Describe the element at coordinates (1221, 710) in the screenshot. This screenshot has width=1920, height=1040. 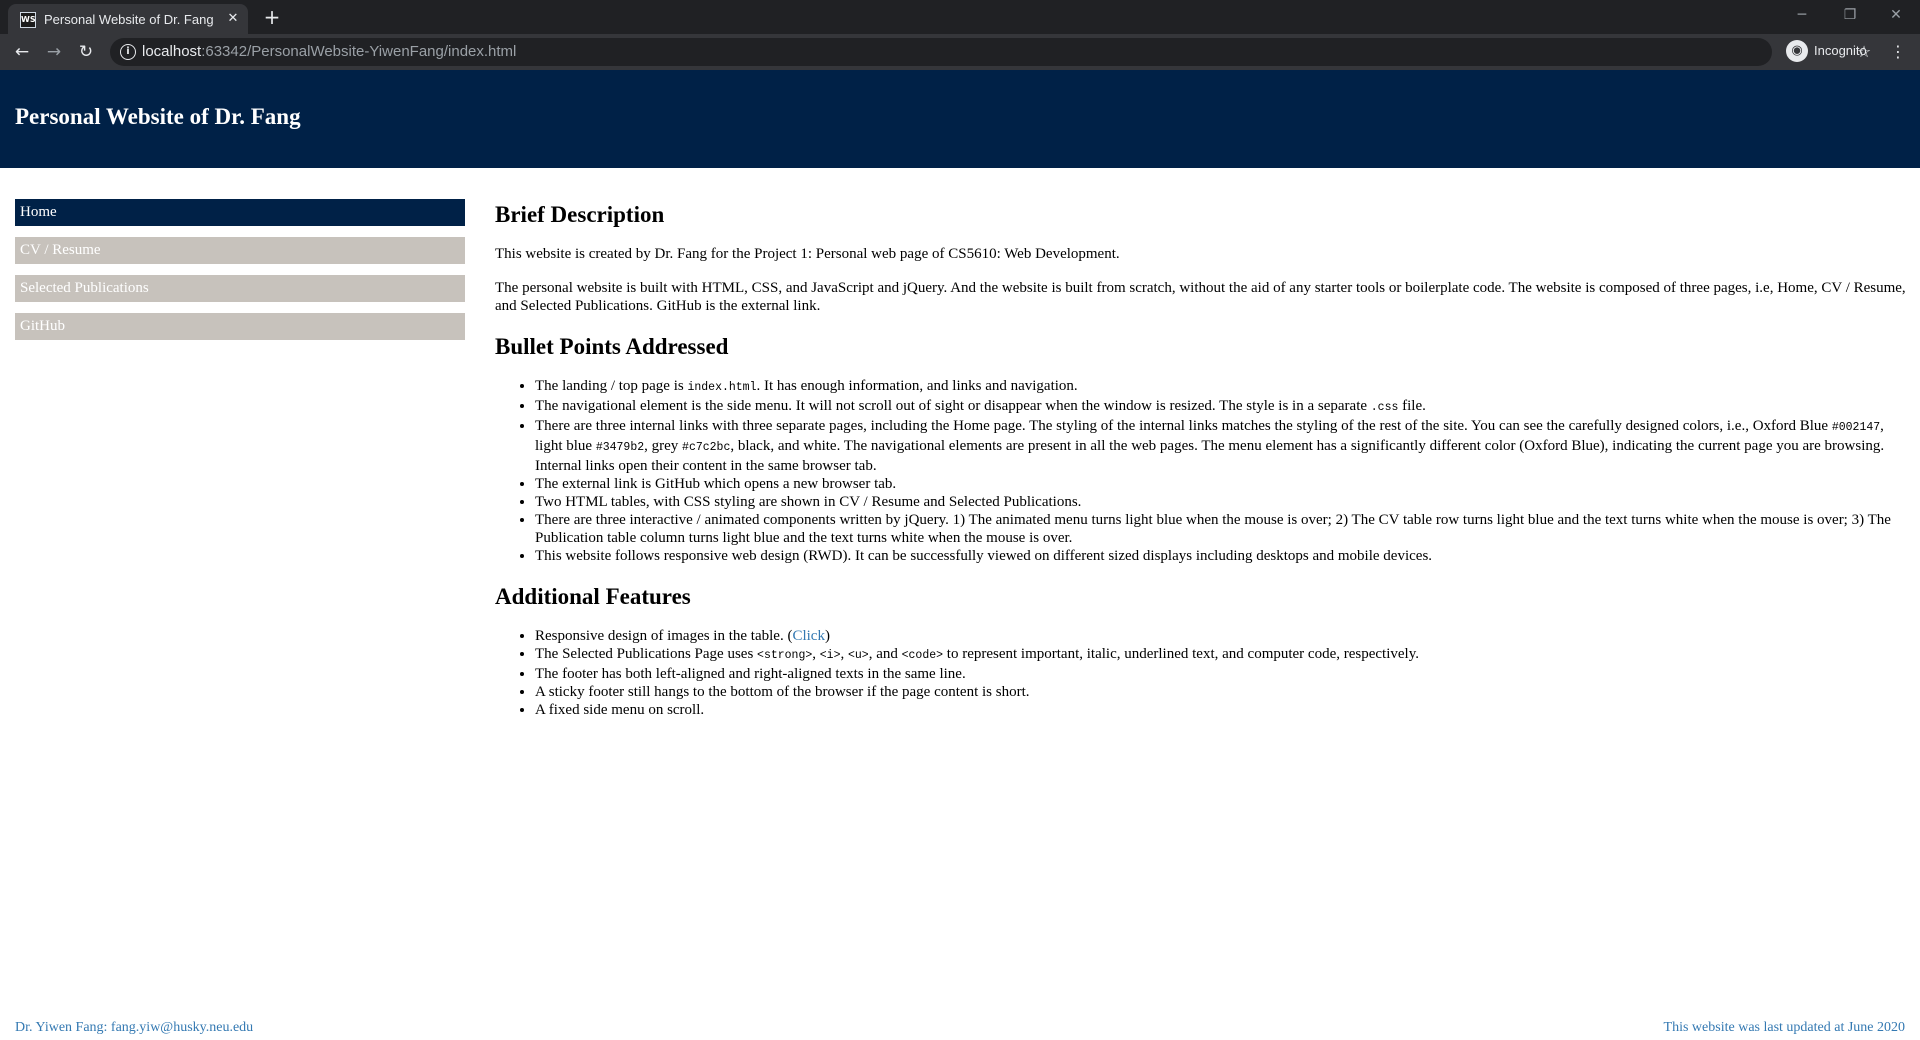
I see `list-item: A fixed side menu on scroll.` at that location.